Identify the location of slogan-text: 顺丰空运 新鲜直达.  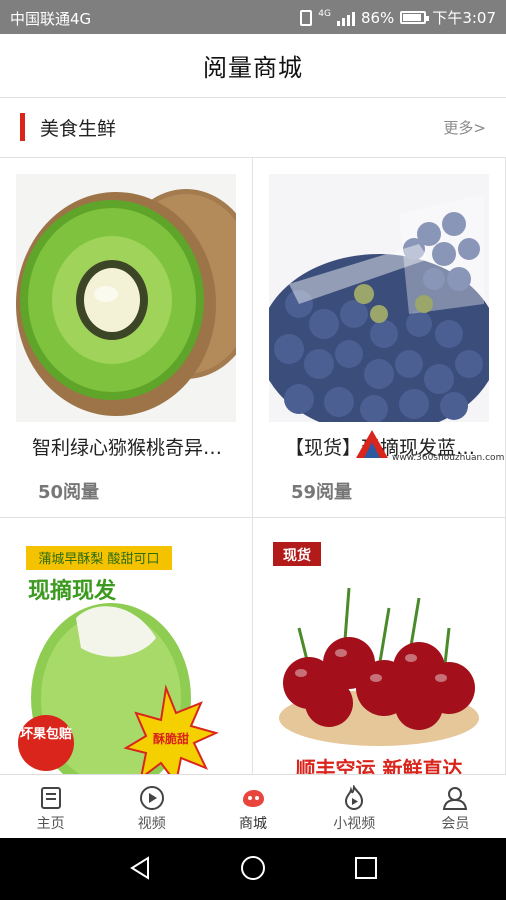
(379, 765).